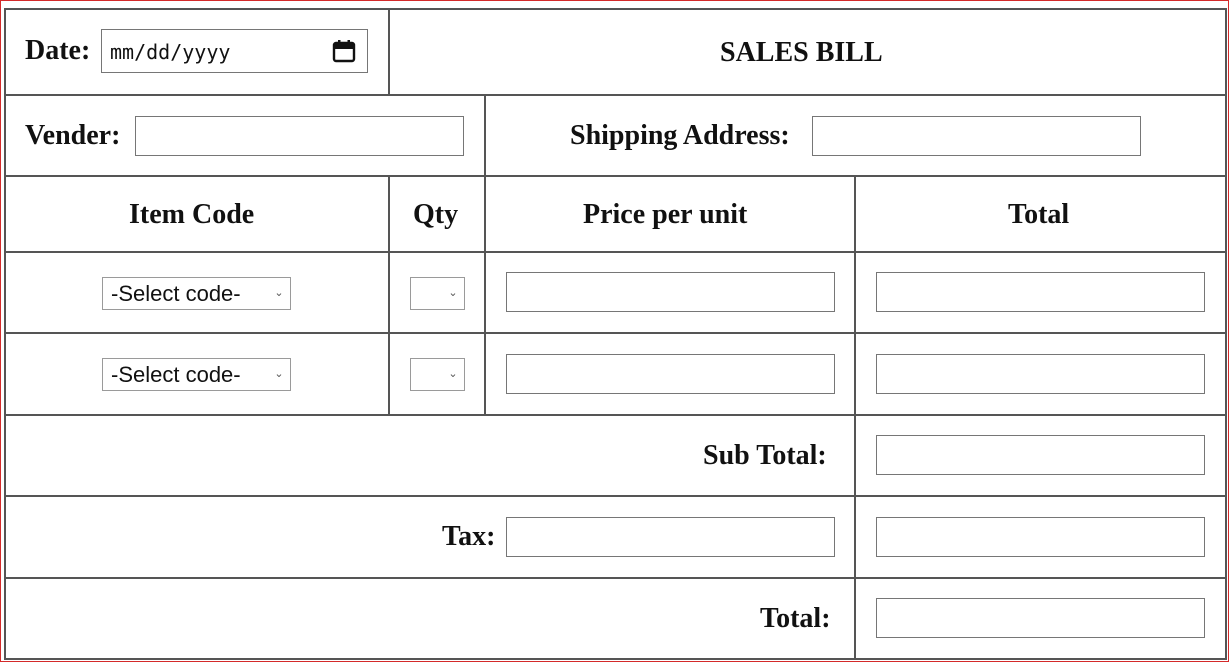  I want to click on vendor-input, so click(299, 136).